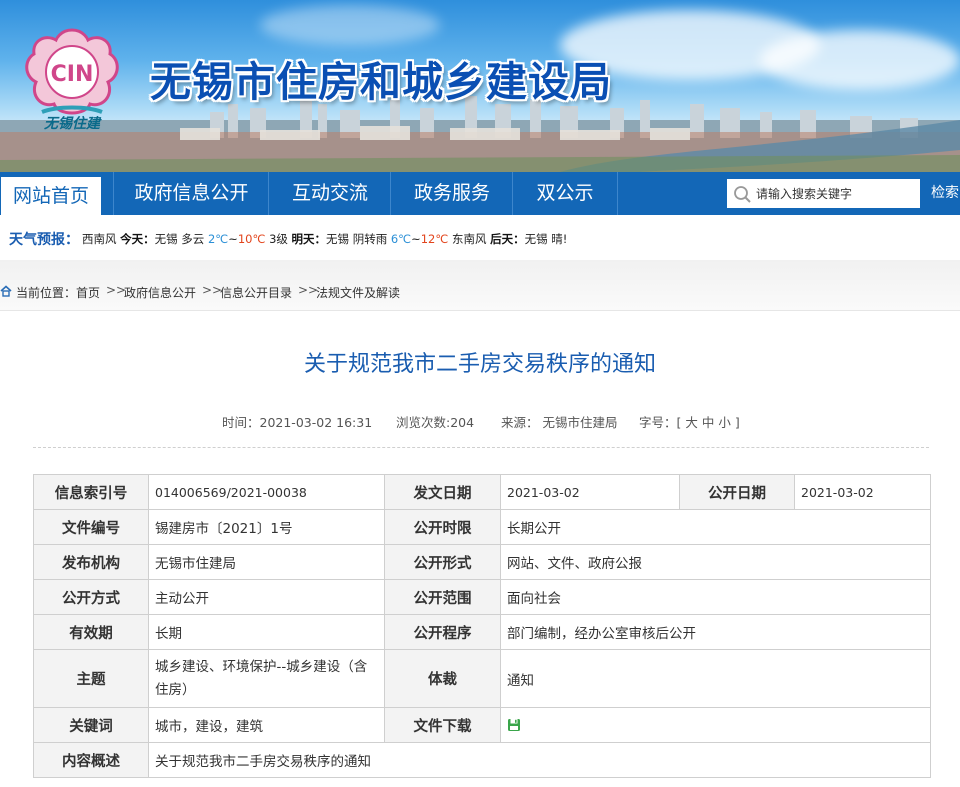 This screenshot has width=960, height=787. Describe the element at coordinates (297, 422) in the screenshot. I see `article-time: 时间：2021-03-02 16:31` at that location.